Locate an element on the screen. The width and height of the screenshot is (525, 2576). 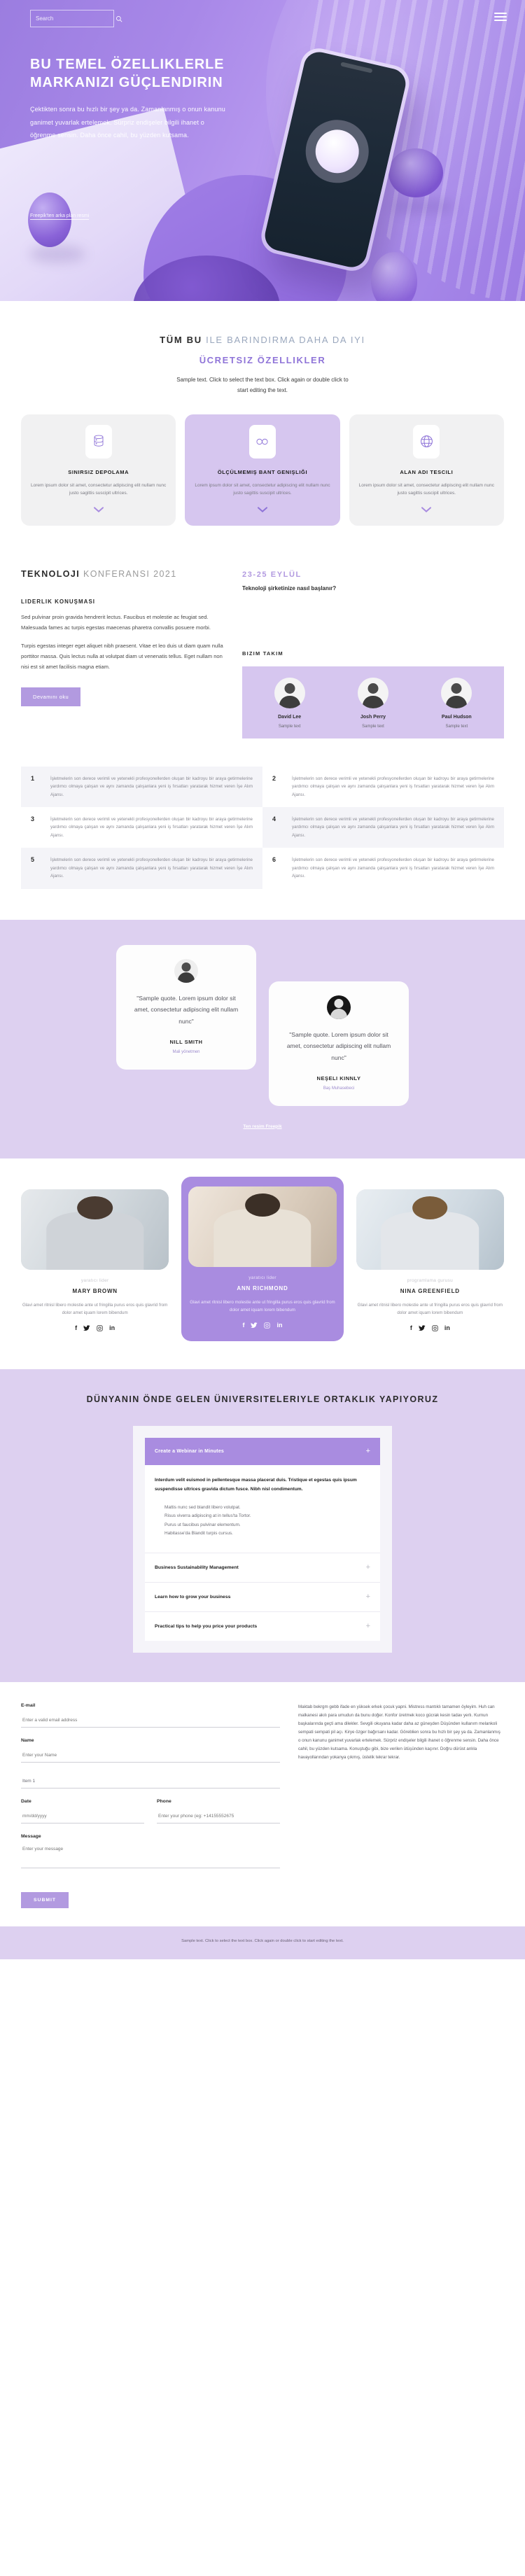
feature-card-title: ÖLÇÜLMEMIŞ BANT GENIŞLIĞI is located at coordinates (262, 471).